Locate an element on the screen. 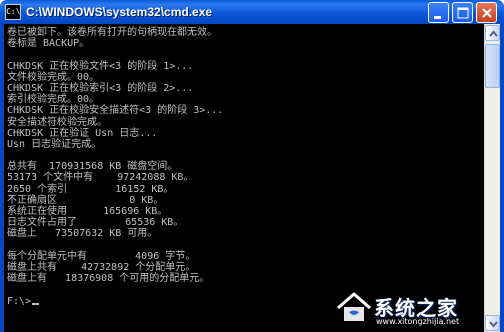 The image size is (504, 332). console-line: 卷已被卸下。该卷所有打开的句柄现在都无效。 is located at coordinates (112, 32).